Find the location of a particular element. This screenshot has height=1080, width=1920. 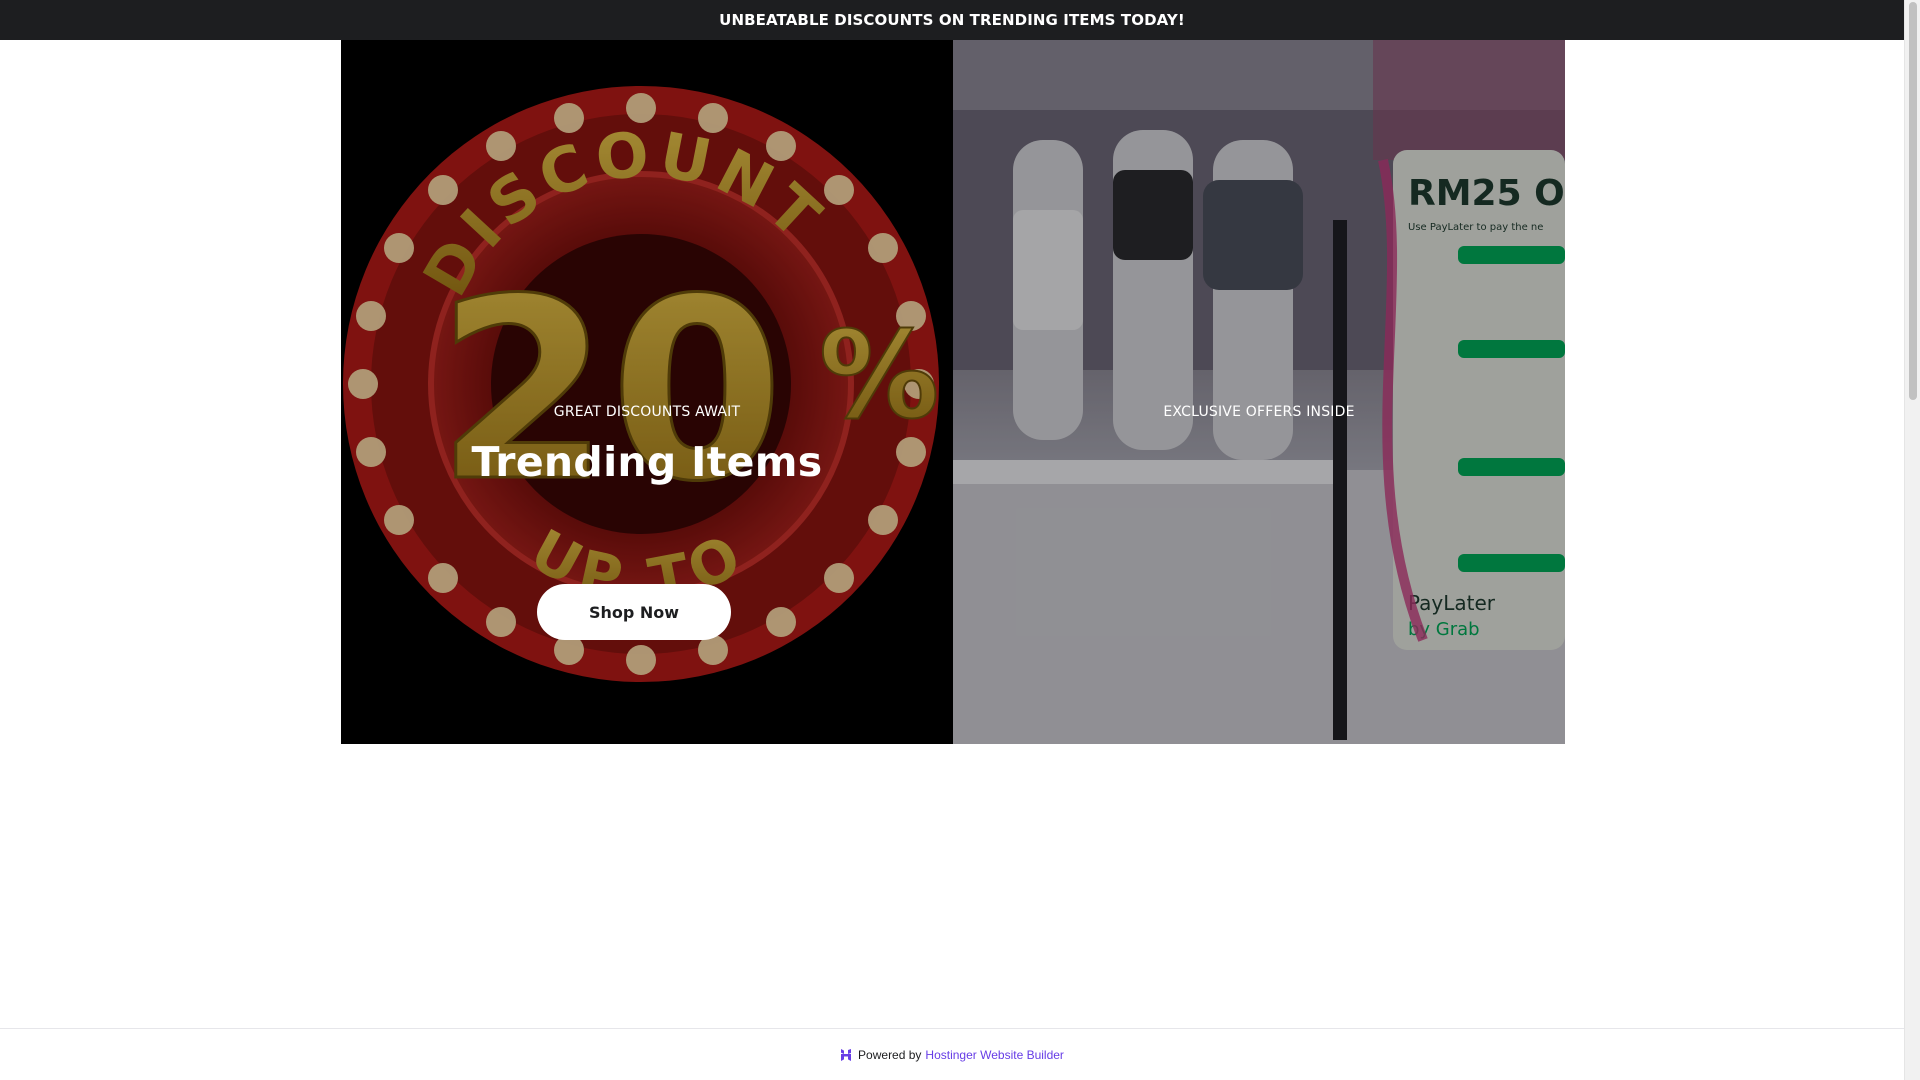

shop-now-button: Shop Now is located at coordinates (634, 612).